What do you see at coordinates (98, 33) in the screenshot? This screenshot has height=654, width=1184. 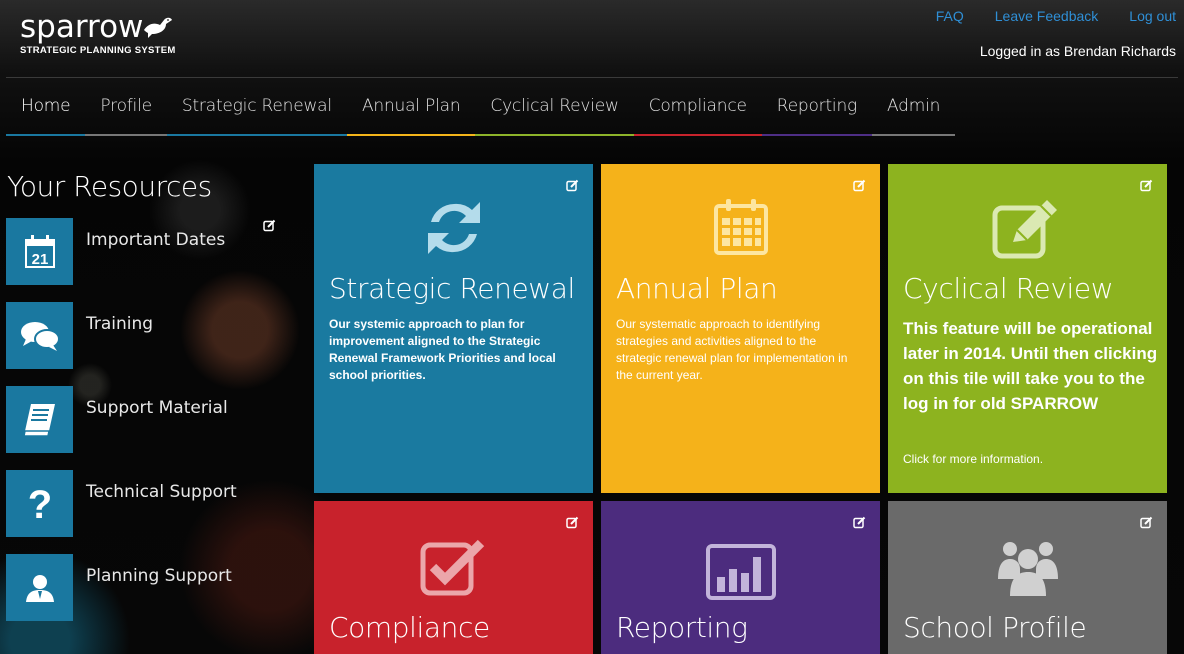 I see `sparrow-logo: sparrow STRATEGIC PLANNING SYSTEM` at bounding box center [98, 33].